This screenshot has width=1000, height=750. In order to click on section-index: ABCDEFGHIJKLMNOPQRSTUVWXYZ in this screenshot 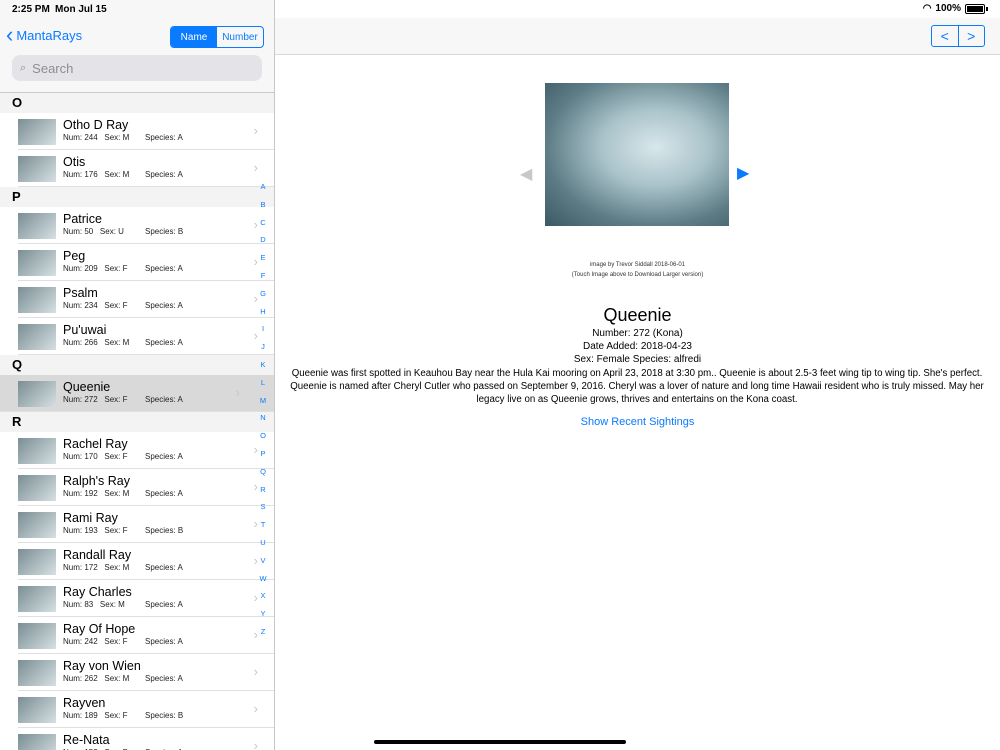, I will do `click(263, 409)`.